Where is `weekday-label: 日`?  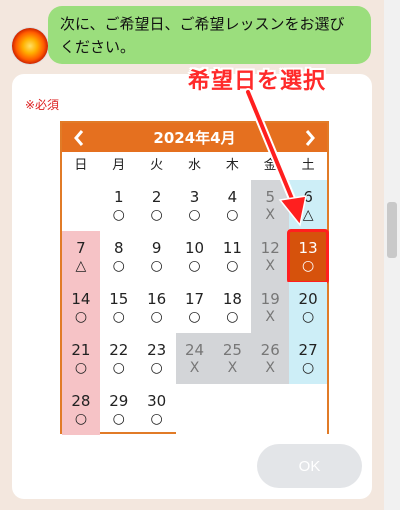 weekday-label: 日 is located at coordinates (81, 165).